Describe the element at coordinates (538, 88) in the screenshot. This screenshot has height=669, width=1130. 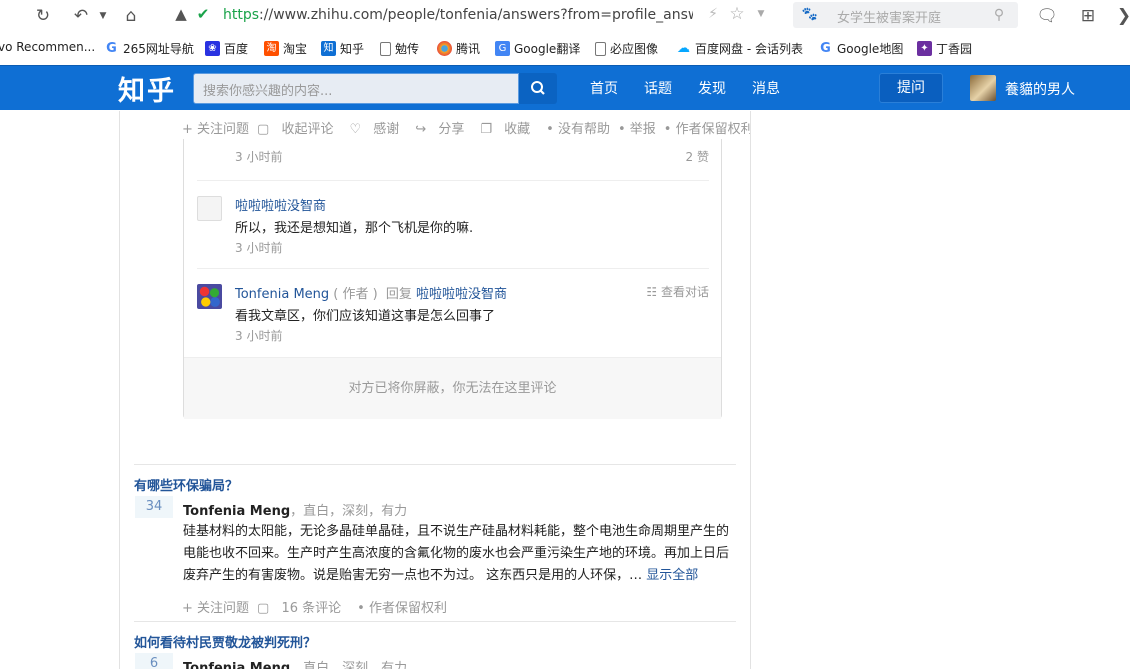
I see `zhihu-search-button` at that location.